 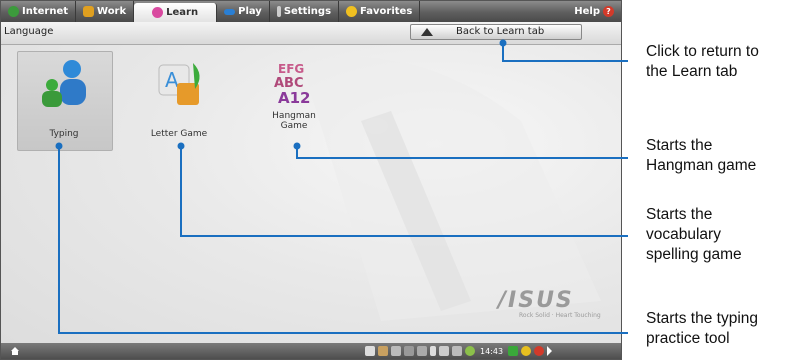 What do you see at coordinates (702, 62) in the screenshot?
I see `callout-back: Click to return to the Learn tab` at bounding box center [702, 62].